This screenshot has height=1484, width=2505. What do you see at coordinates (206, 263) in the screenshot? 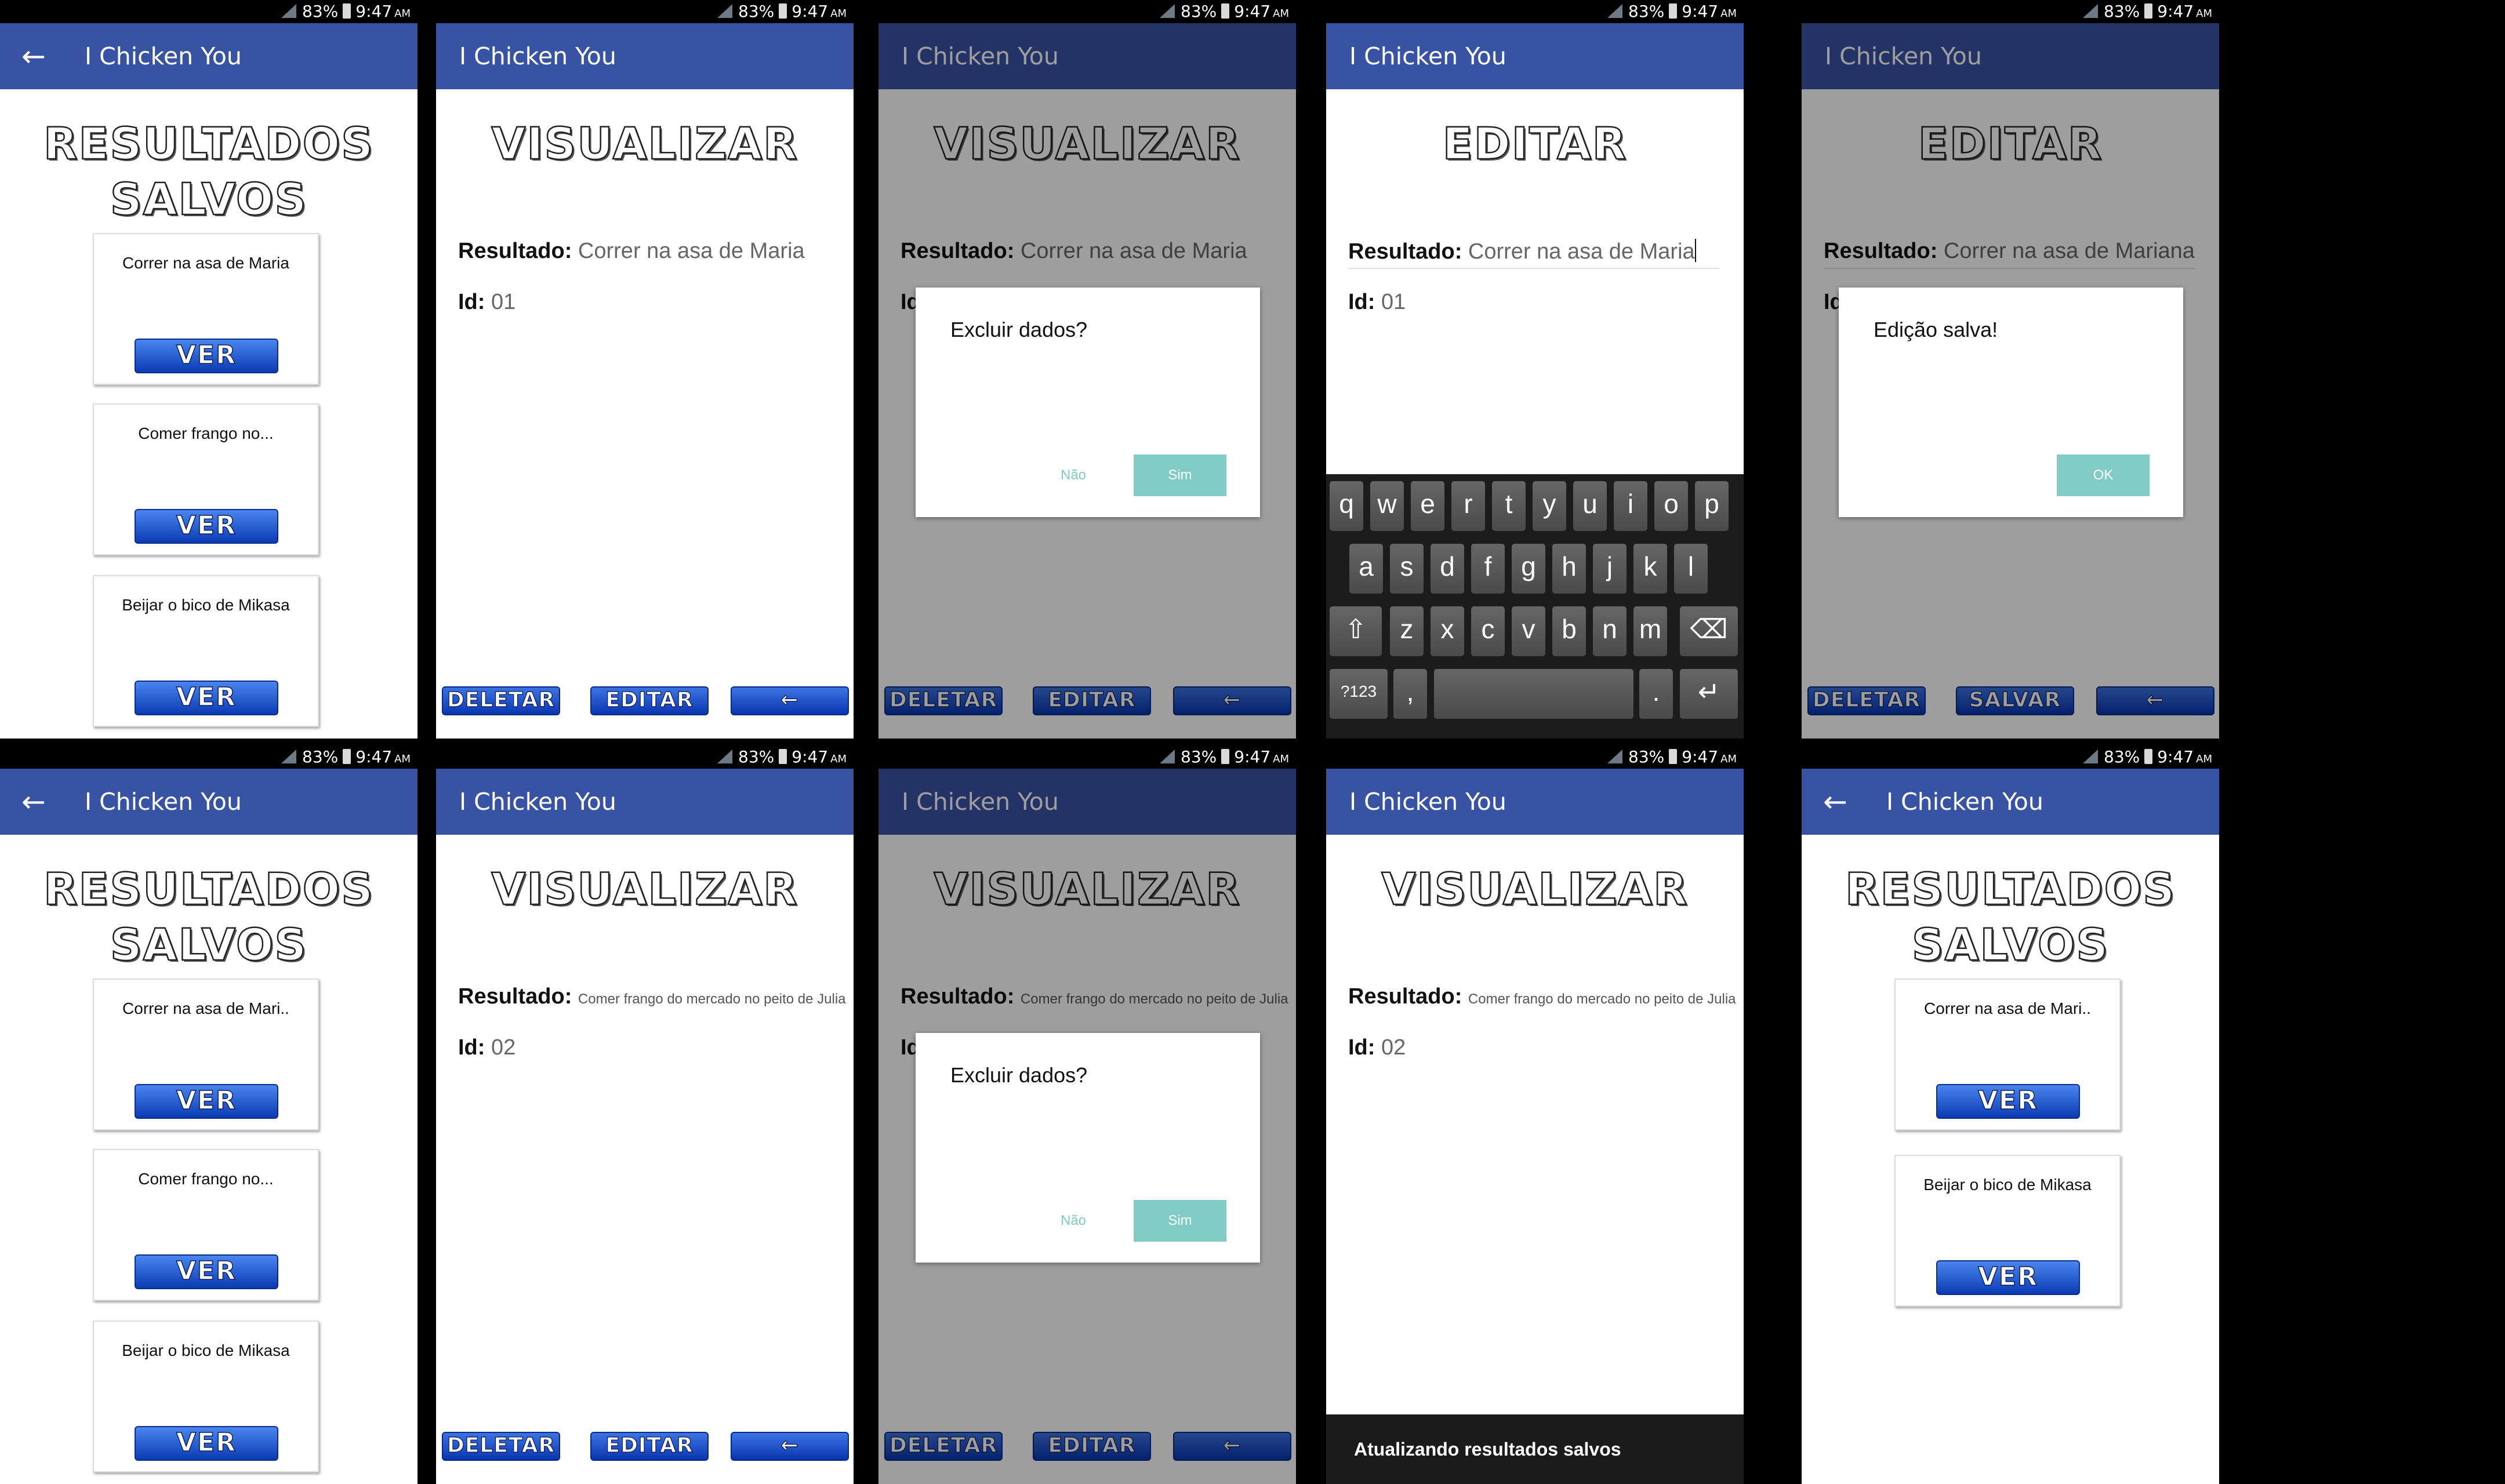
I see `card-title: Correr na asa de Maria` at bounding box center [206, 263].